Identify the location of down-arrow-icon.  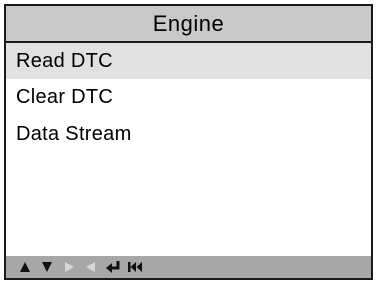
(47, 267).